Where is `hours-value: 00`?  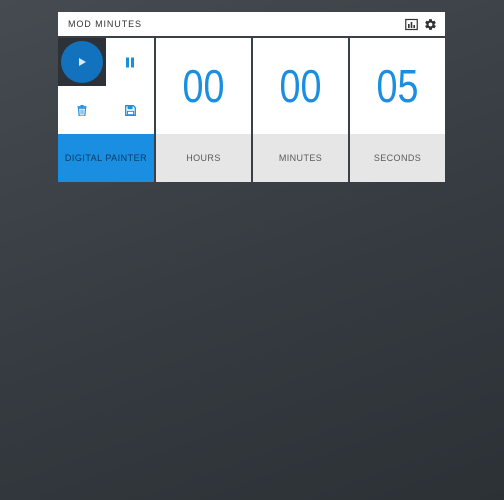
hours-value: 00 is located at coordinates (203, 86).